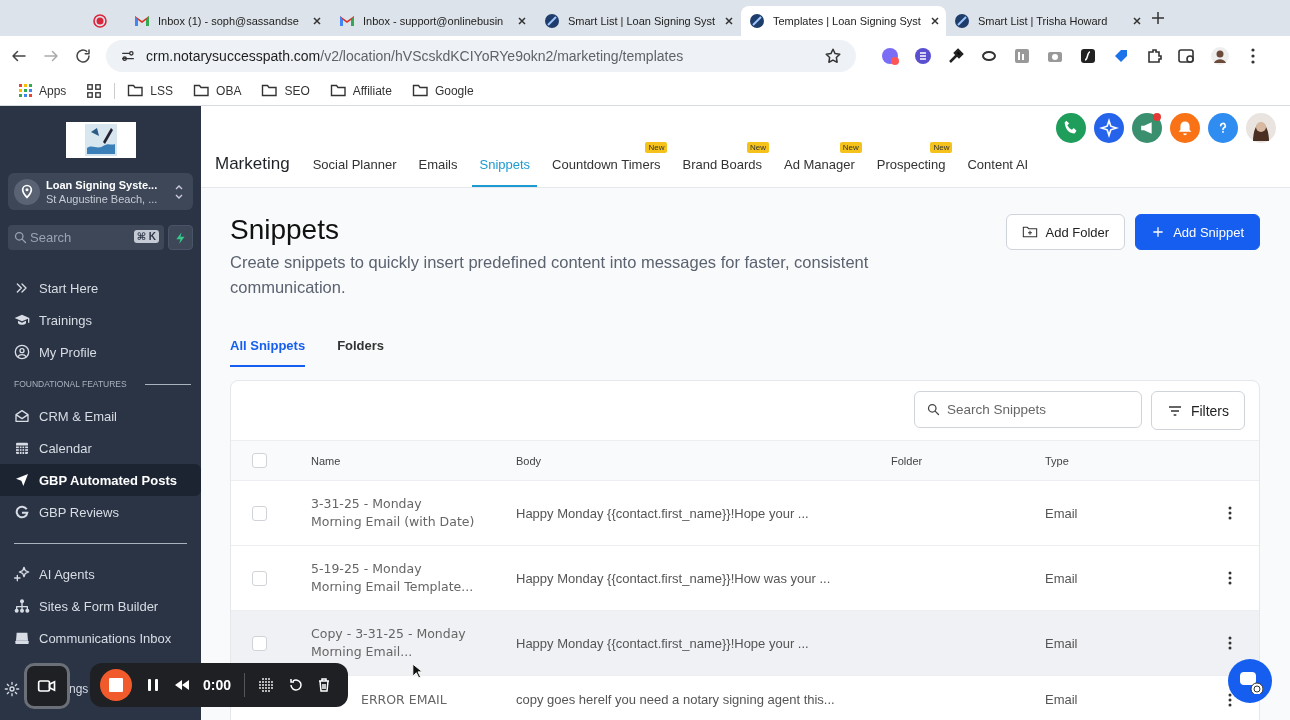 This screenshot has height=720, width=1290. Describe the element at coordinates (180, 237) in the screenshot. I see `quick-action-button` at that location.